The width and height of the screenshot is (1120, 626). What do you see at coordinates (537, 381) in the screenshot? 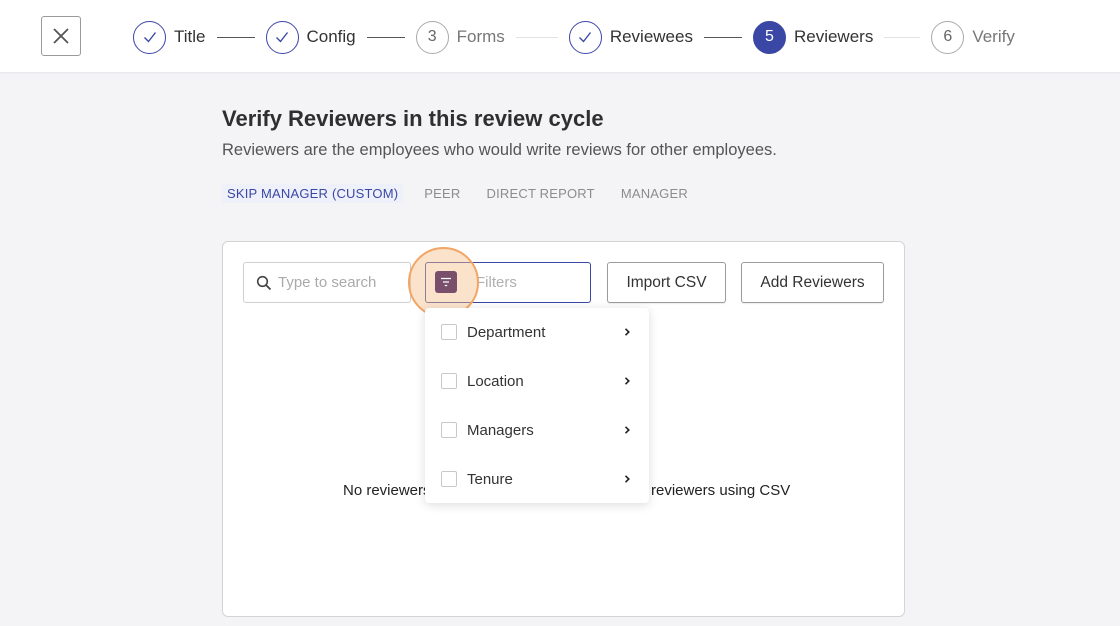
I see `filter-option-location: Location` at bounding box center [537, 381].